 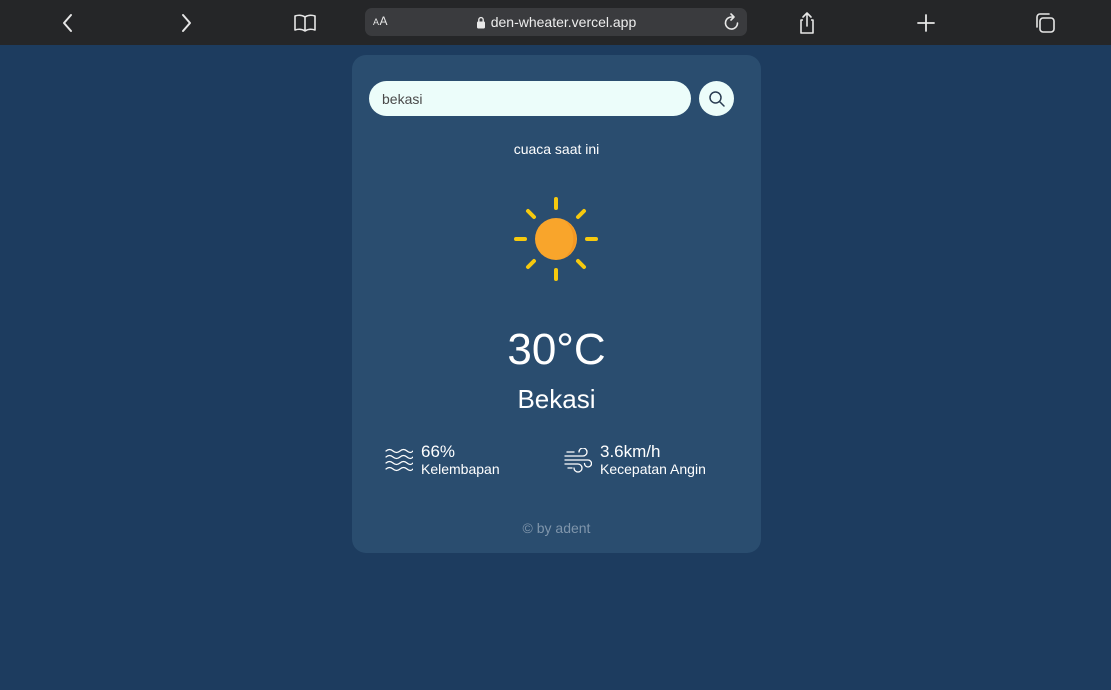 I want to click on chevron-left-icon, so click(x=67, y=23).